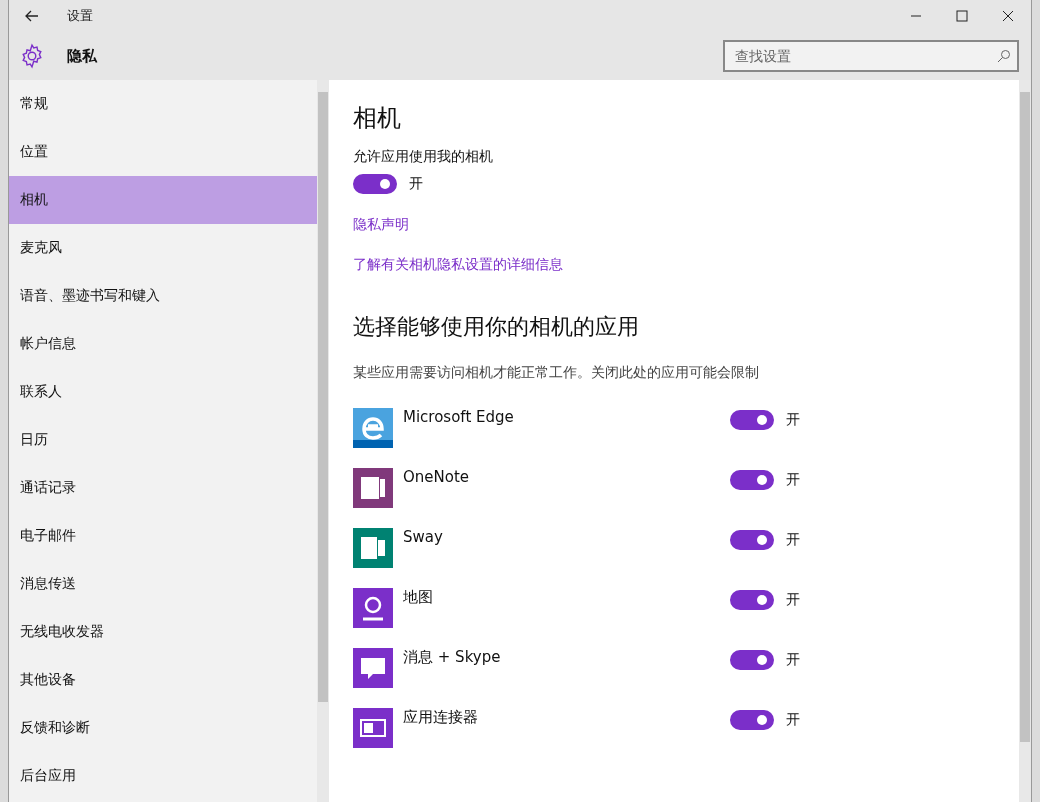  Describe the element at coordinates (163, 584) in the screenshot. I see `sidebar-item: 消息传送` at that location.